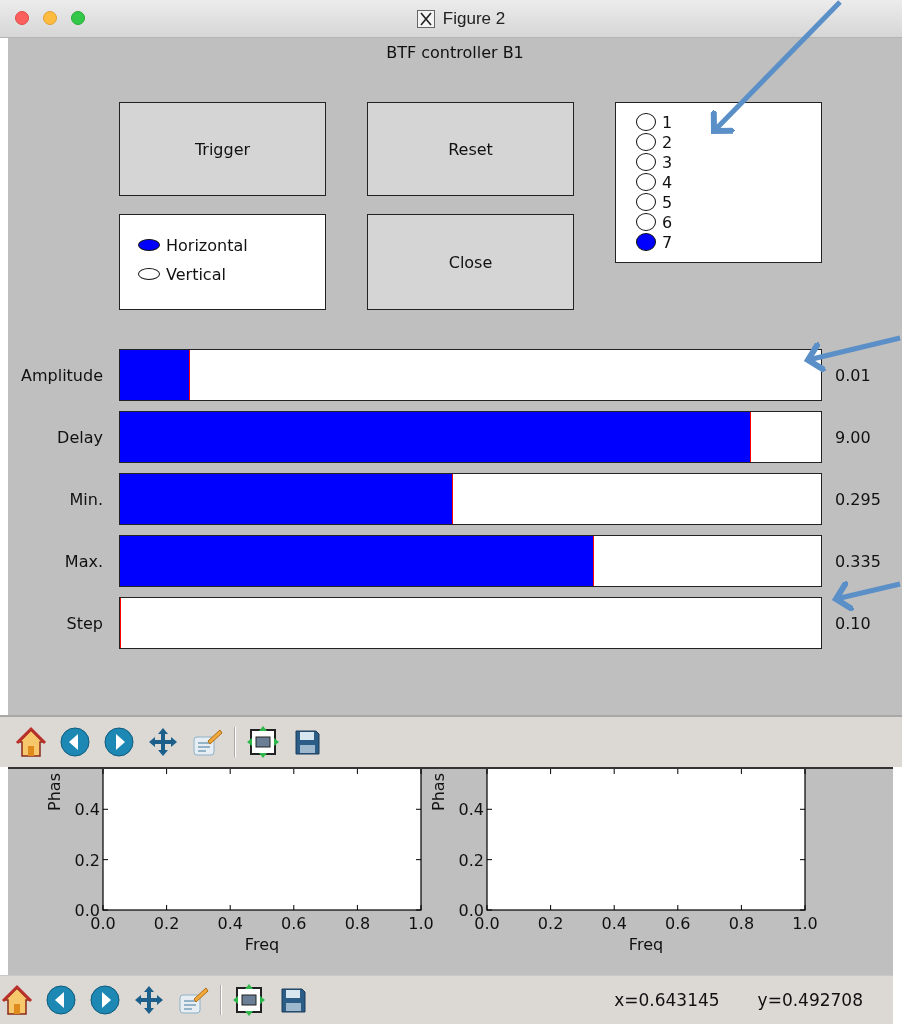  What do you see at coordinates (85, 499) in the screenshot?
I see `slider-label: Min.` at bounding box center [85, 499].